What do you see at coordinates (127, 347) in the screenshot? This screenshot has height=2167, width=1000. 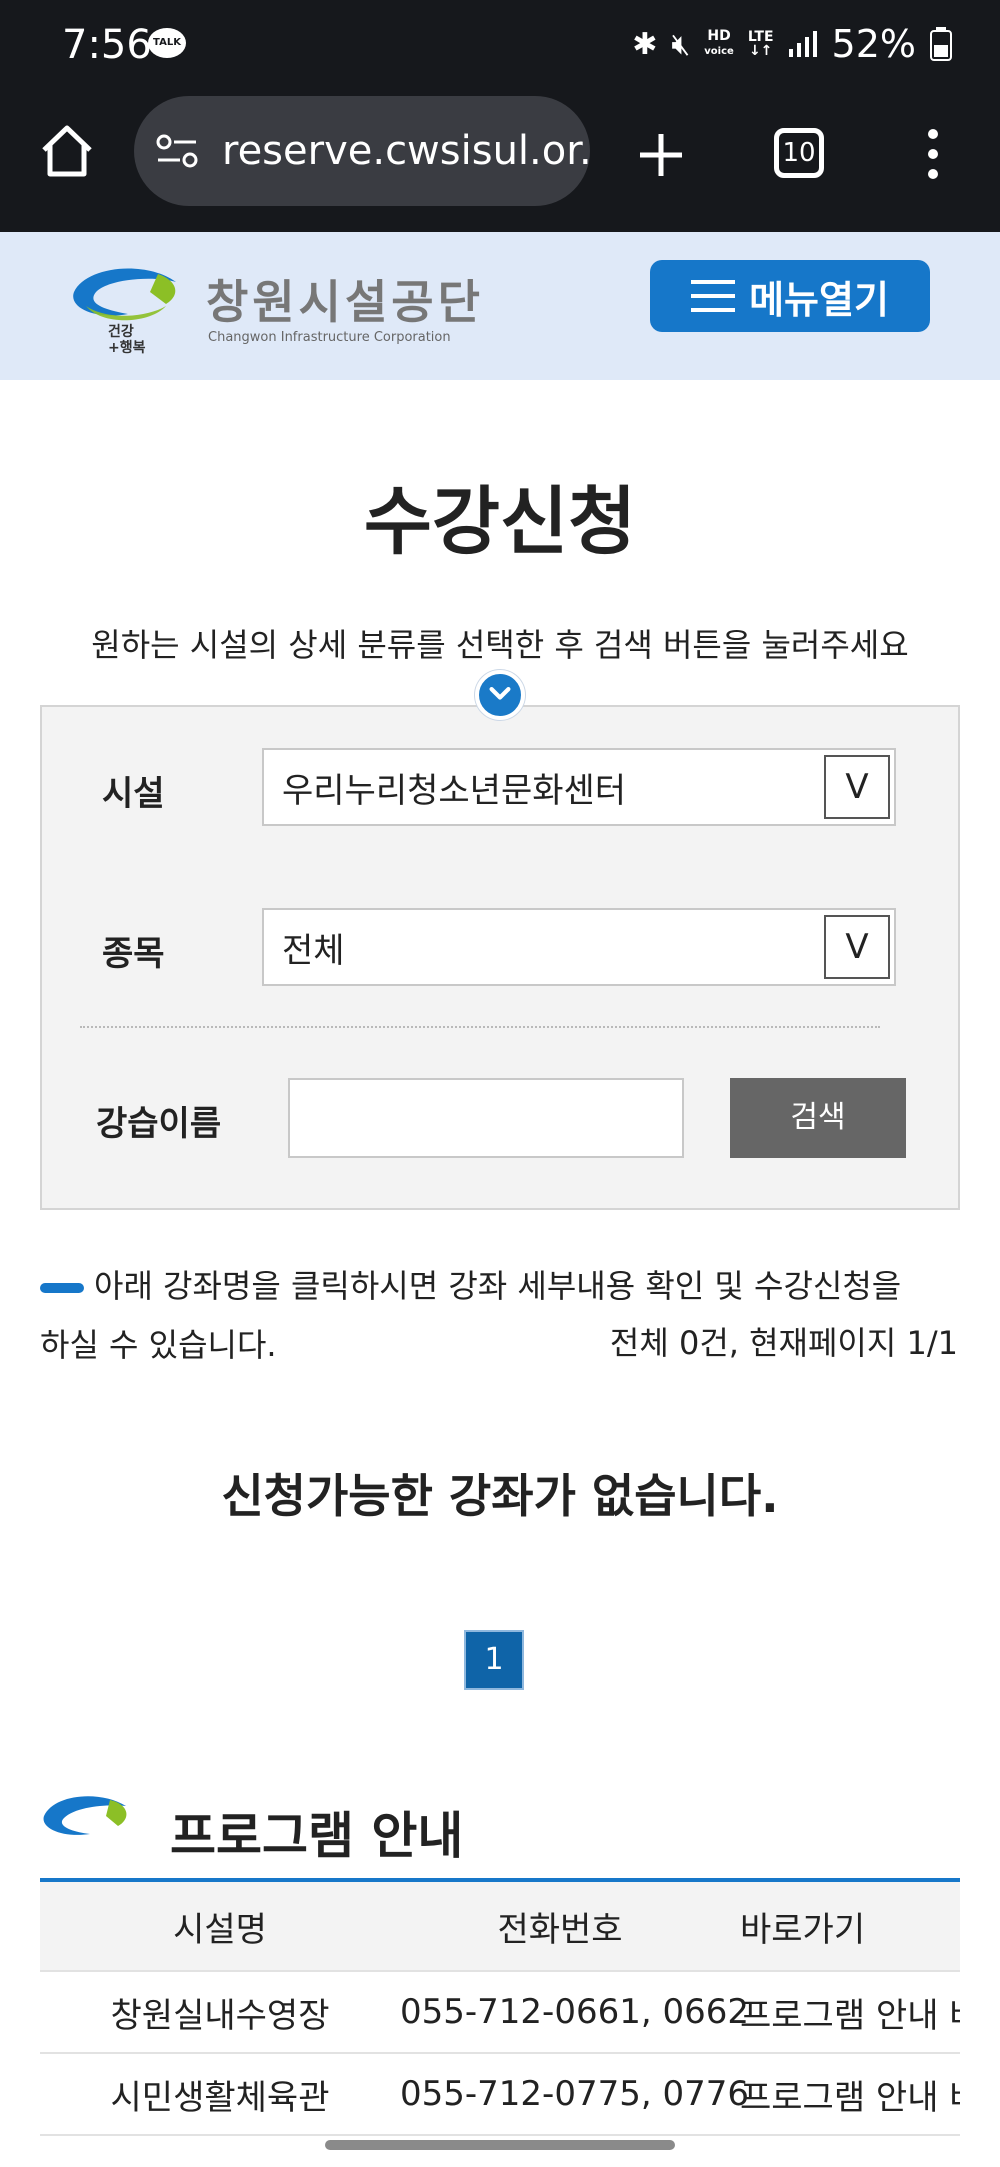 I see `svg-text: +행복` at bounding box center [127, 347].